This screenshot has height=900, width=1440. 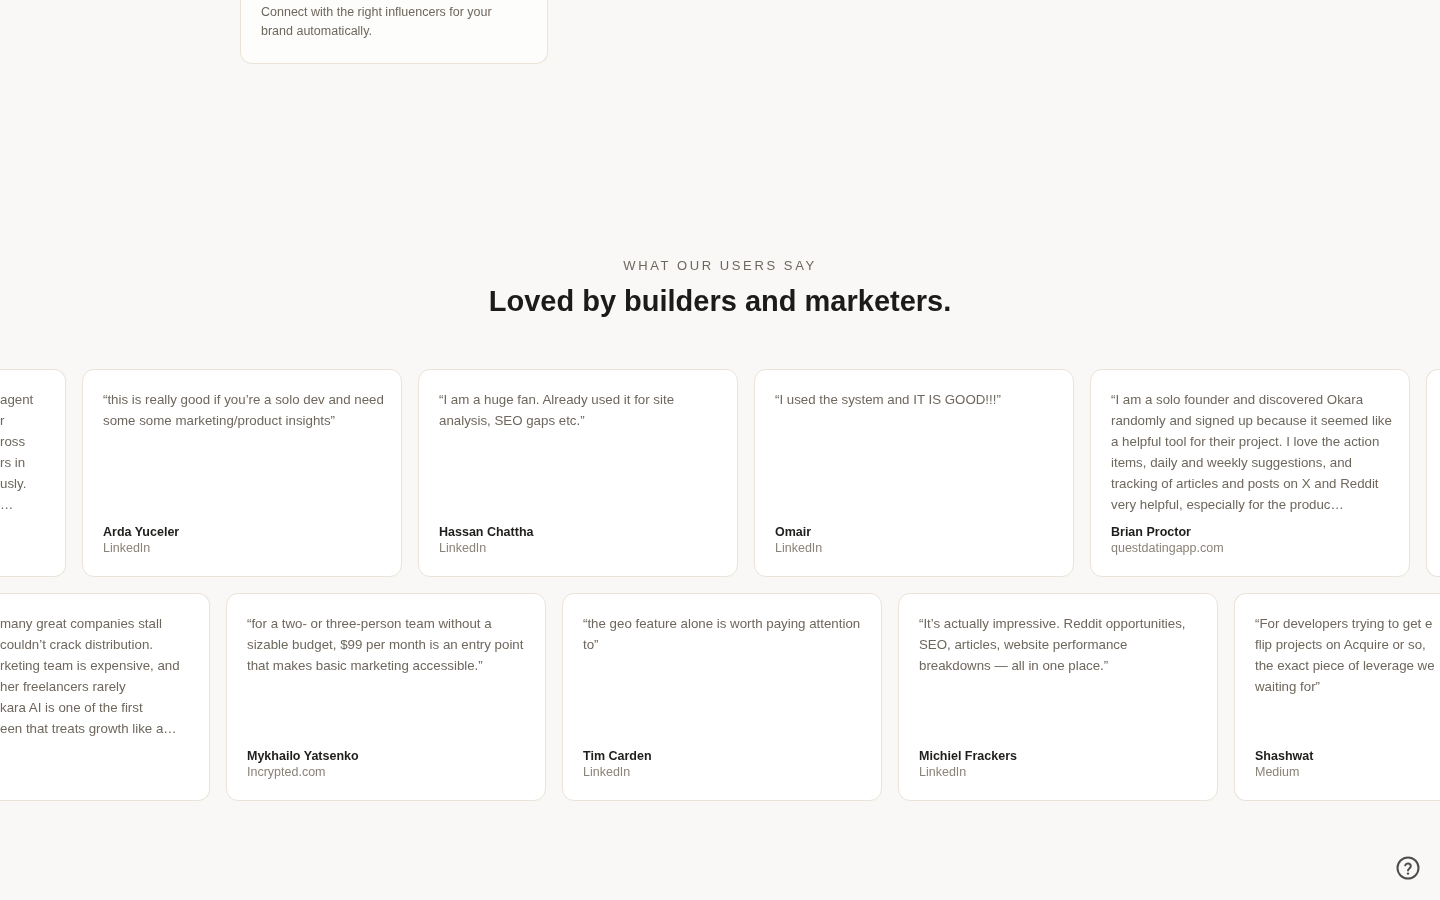 I want to click on author-name: Brian Proctor, so click(x=1151, y=532).